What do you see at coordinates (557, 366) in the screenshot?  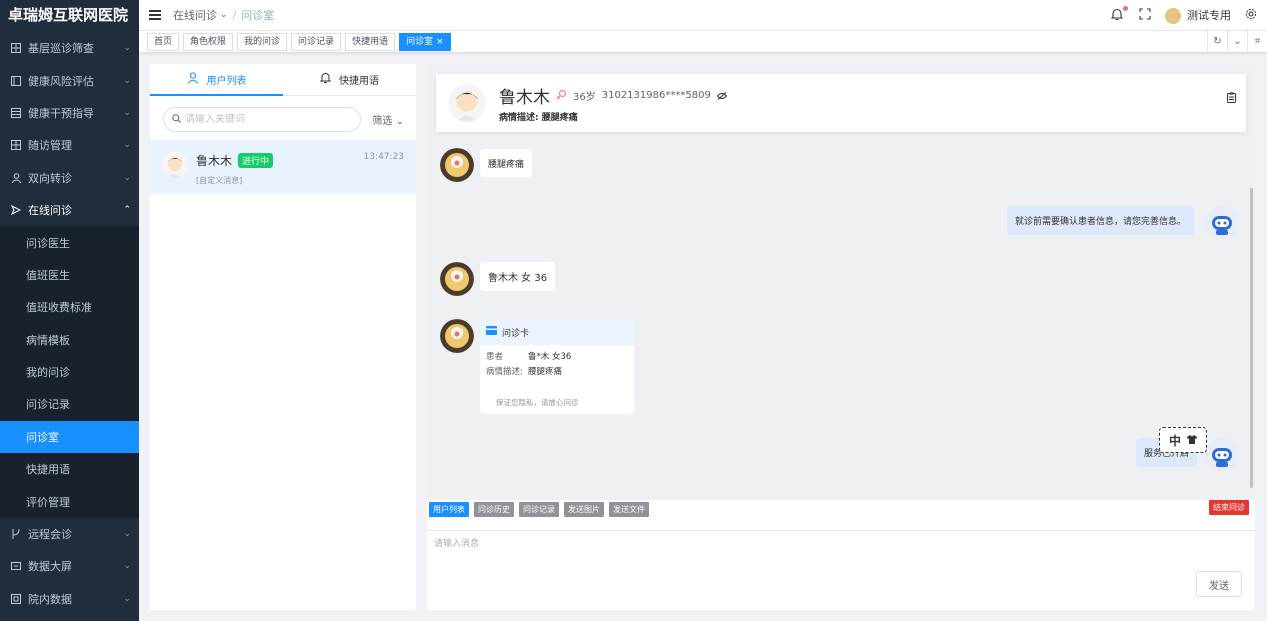 I see `consult-card-message: 问诊卡 患者 鲁*木 女36 病情描述: 腰腿疼痛 保证您隐私，请放心问诊` at bounding box center [557, 366].